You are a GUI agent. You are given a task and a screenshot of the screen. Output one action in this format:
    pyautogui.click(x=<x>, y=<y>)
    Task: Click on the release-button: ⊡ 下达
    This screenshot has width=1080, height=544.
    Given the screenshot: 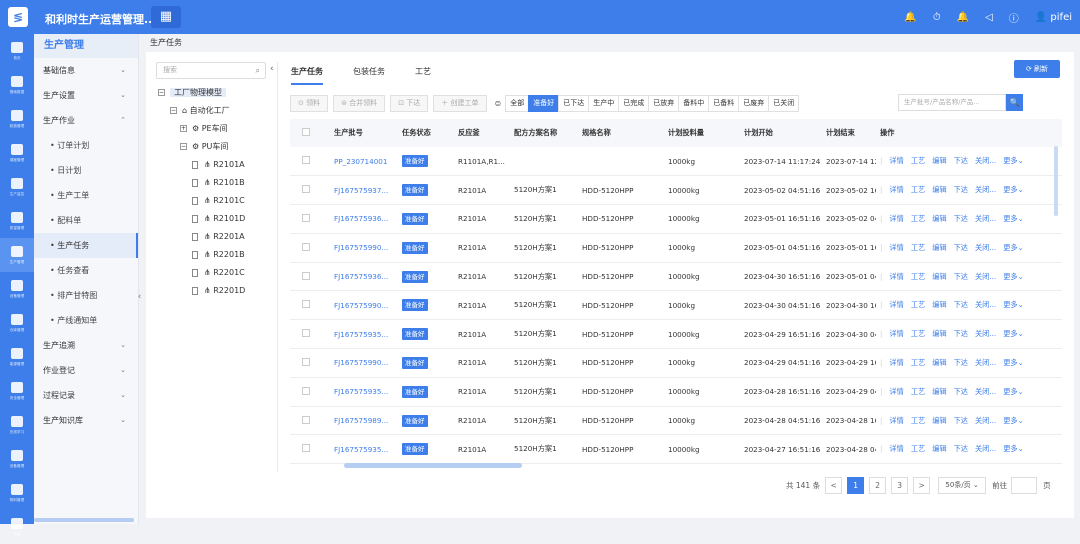 What is the action you would take?
    pyautogui.click(x=409, y=103)
    